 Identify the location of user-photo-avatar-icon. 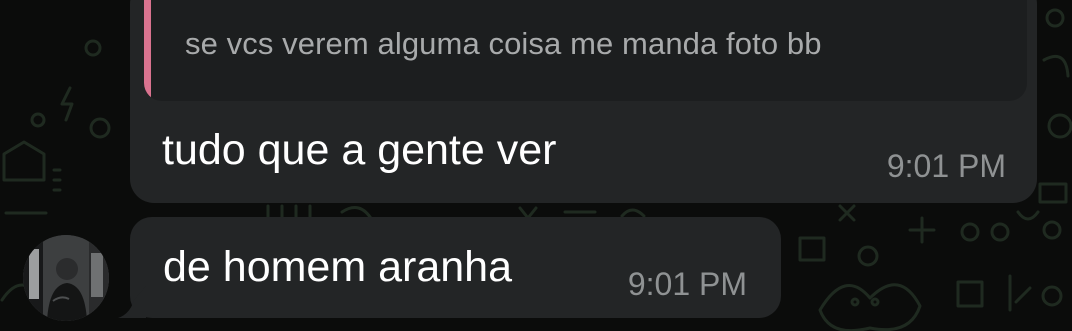
(66, 278).